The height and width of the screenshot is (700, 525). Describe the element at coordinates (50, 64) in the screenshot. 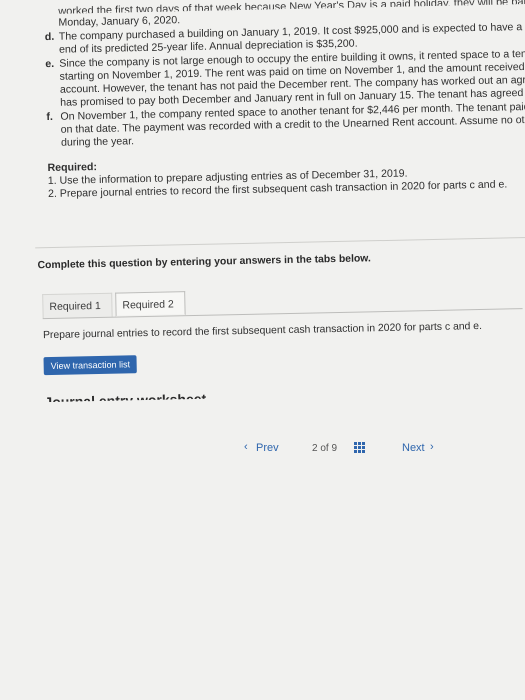

I see `part-e-letter: e.` at that location.